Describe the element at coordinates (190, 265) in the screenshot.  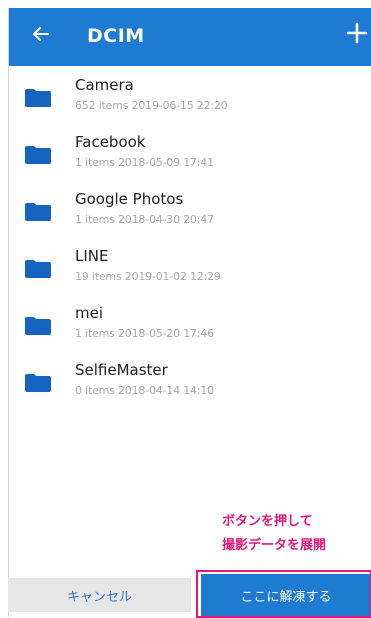
I see `folder-row-line: LINE 19 items 2019-01-02 12:29` at that location.